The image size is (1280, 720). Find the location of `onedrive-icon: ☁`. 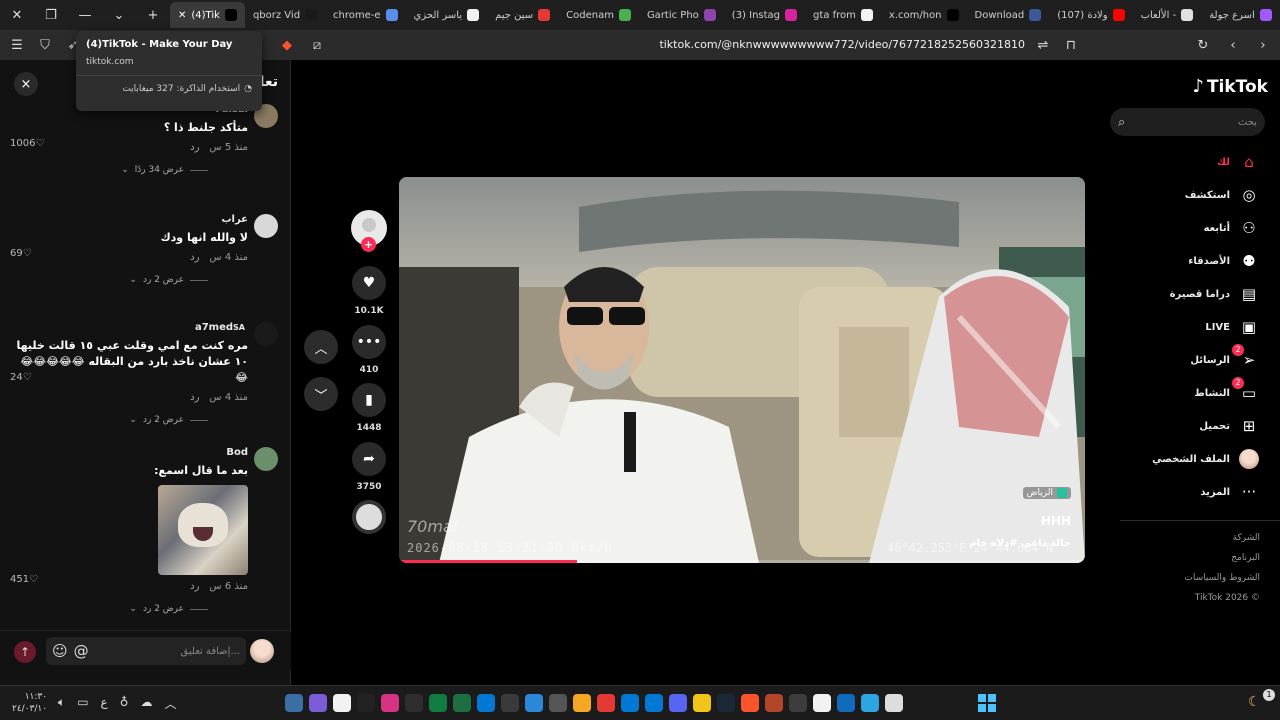

onedrive-icon: ☁ is located at coordinates (147, 703).